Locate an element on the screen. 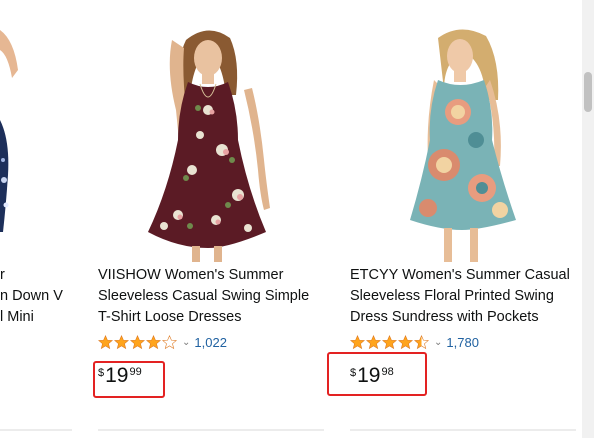 The image size is (594, 438). product-image is located at coordinates (10, 131).